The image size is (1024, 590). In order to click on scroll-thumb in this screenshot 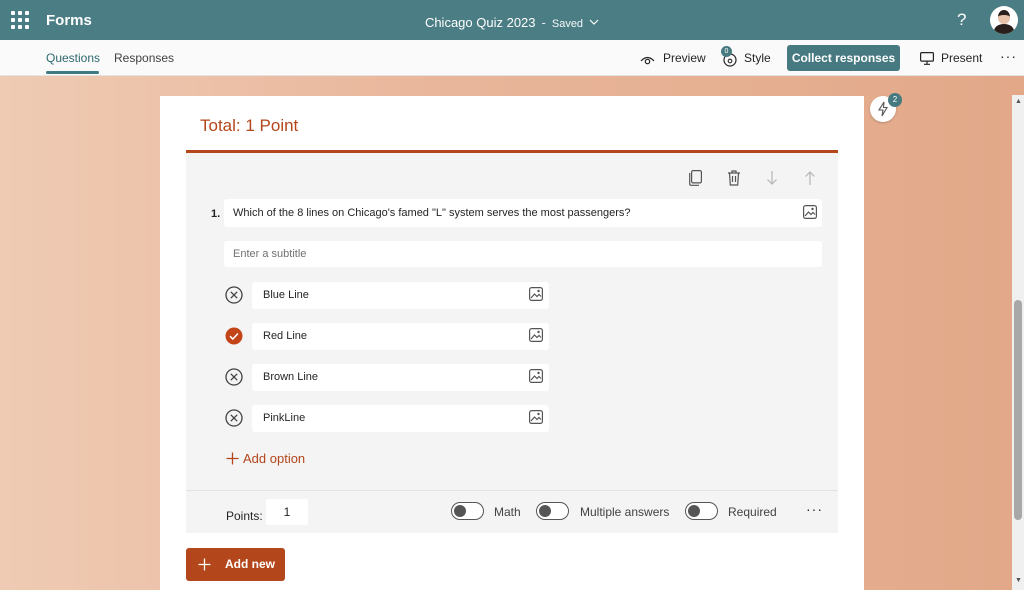, I will do `click(1018, 410)`.